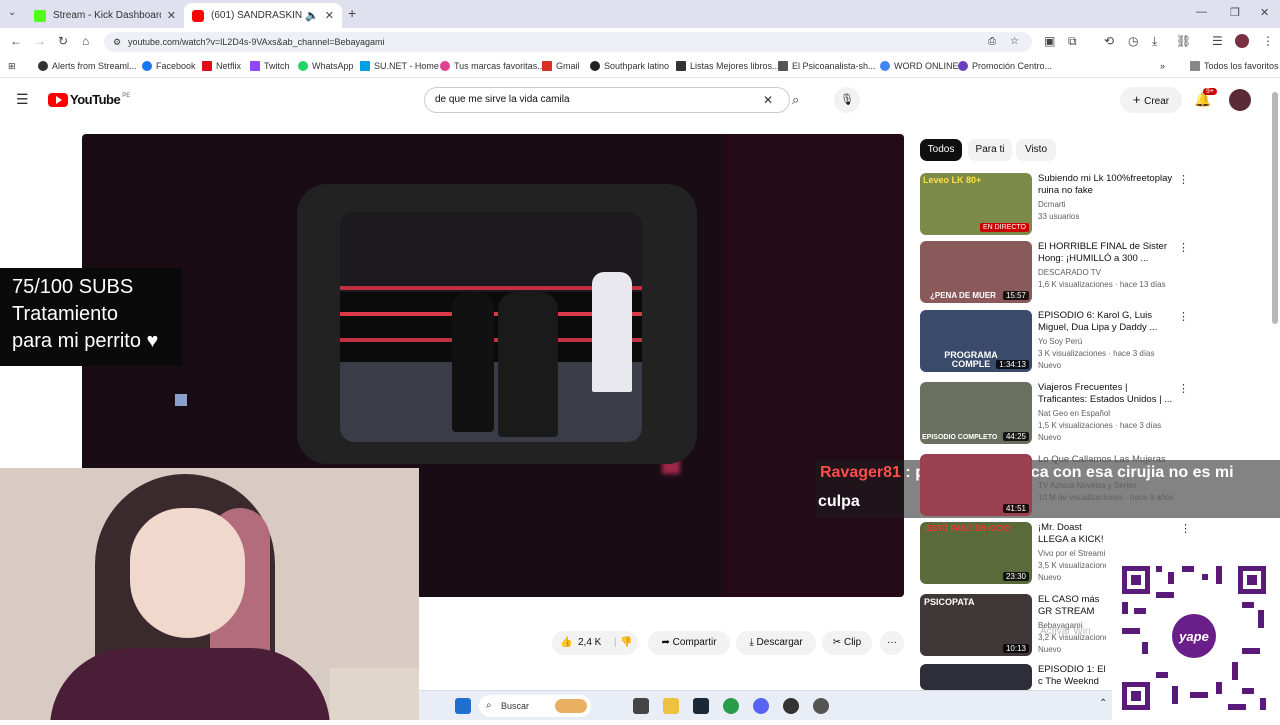 The image size is (1280, 725). What do you see at coordinates (1133, 41) in the screenshot?
I see `clock-icon: ◷` at bounding box center [1133, 41].